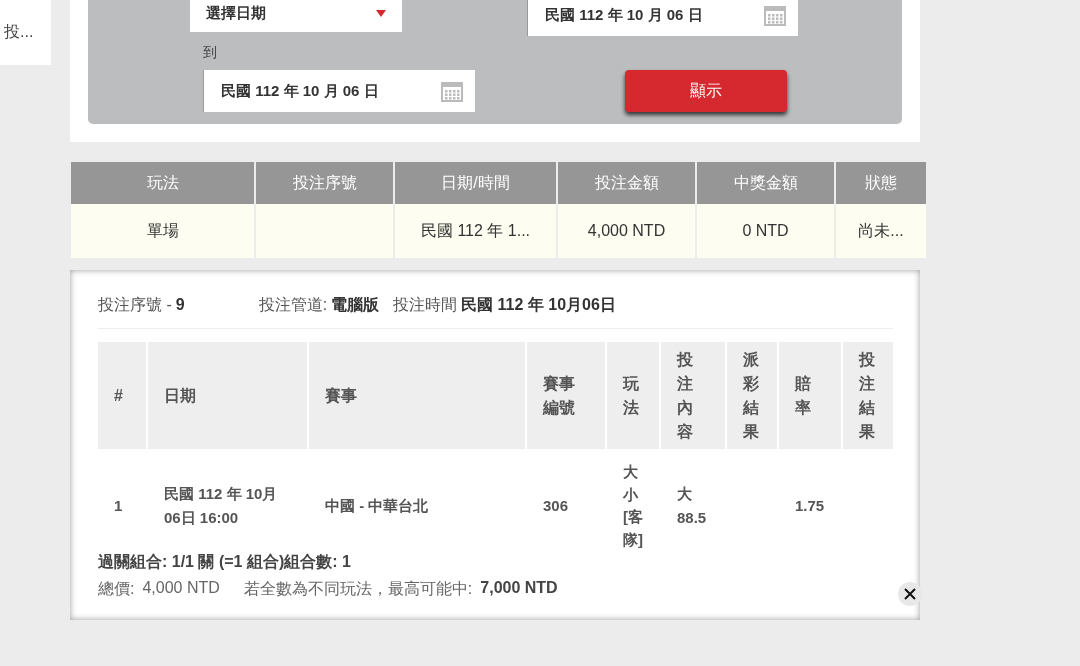 This screenshot has height=666, width=1080. Describe the element at coordinates (381, 13) in the screenshot. I see `caret-icon` at that location.